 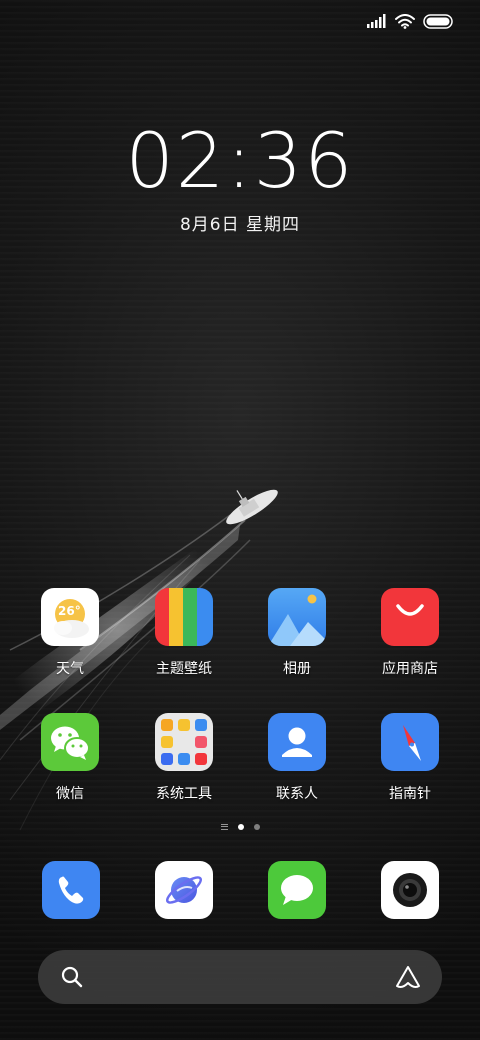 I want to click on page-list-indicator, so click(x=224, y=827).